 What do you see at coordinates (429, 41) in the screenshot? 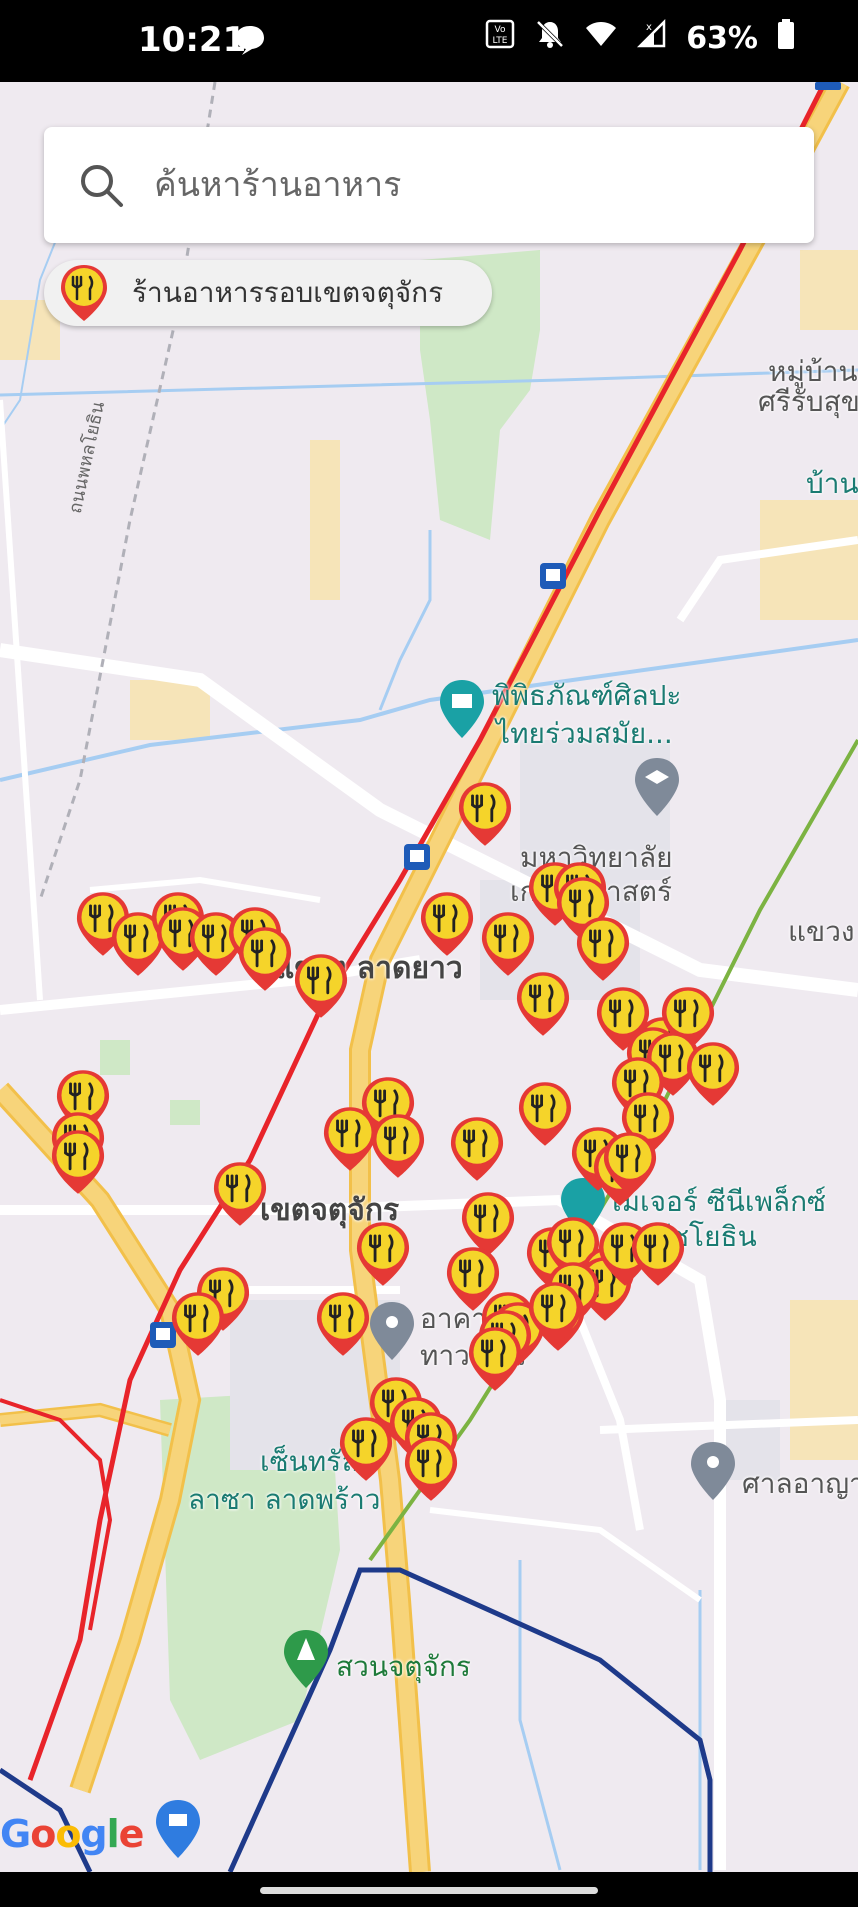
I see `status-bar: 10:21 Vo LTE x 63%` at bounding box center [429, 41].